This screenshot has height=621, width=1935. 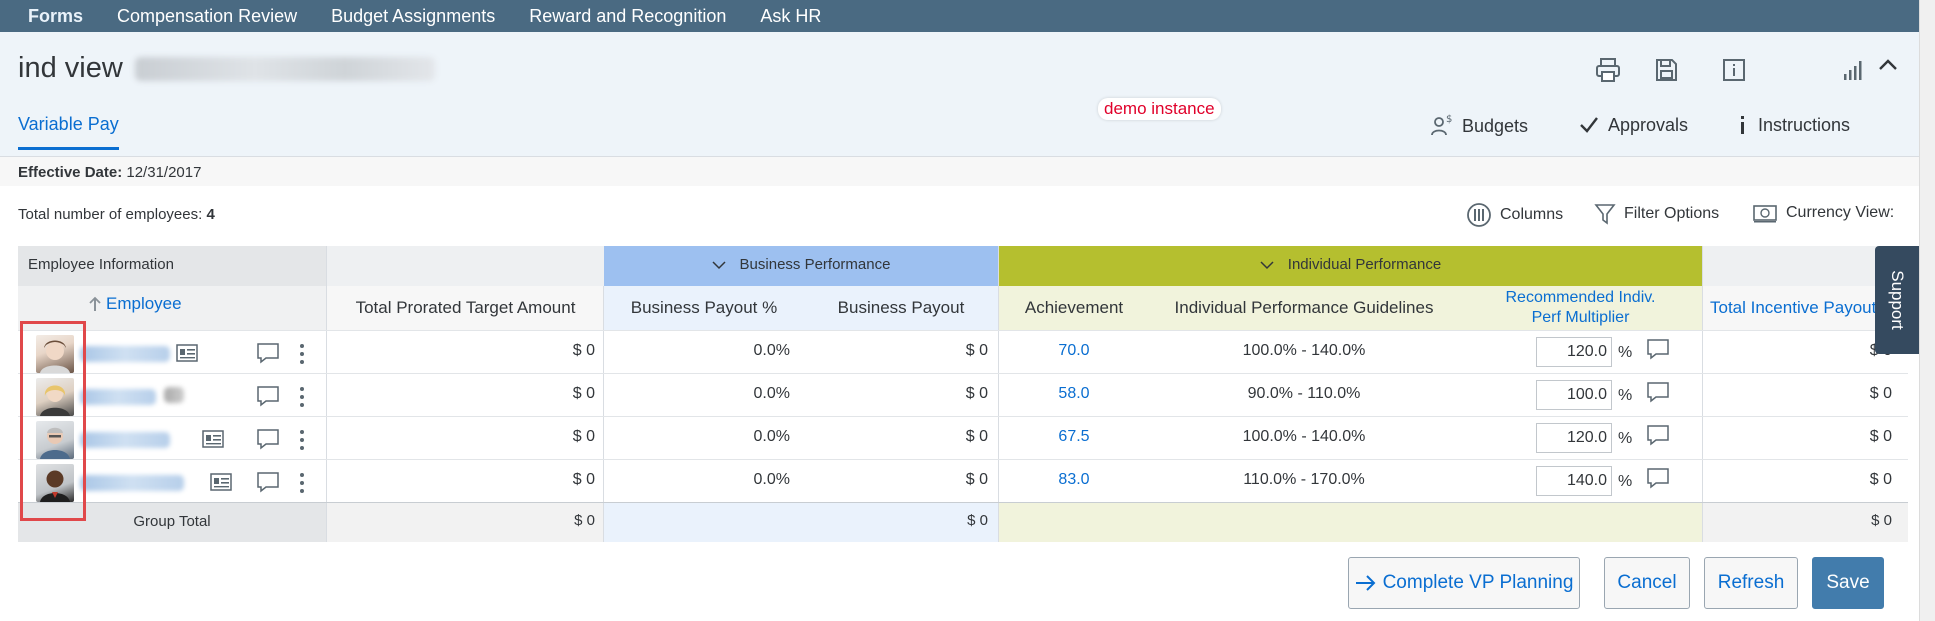 What do you see at coordinates (1364, 264) in the screenshot?
I see `group-individual-performance-label: Individual Performance` at bounding box center [1364, 264].